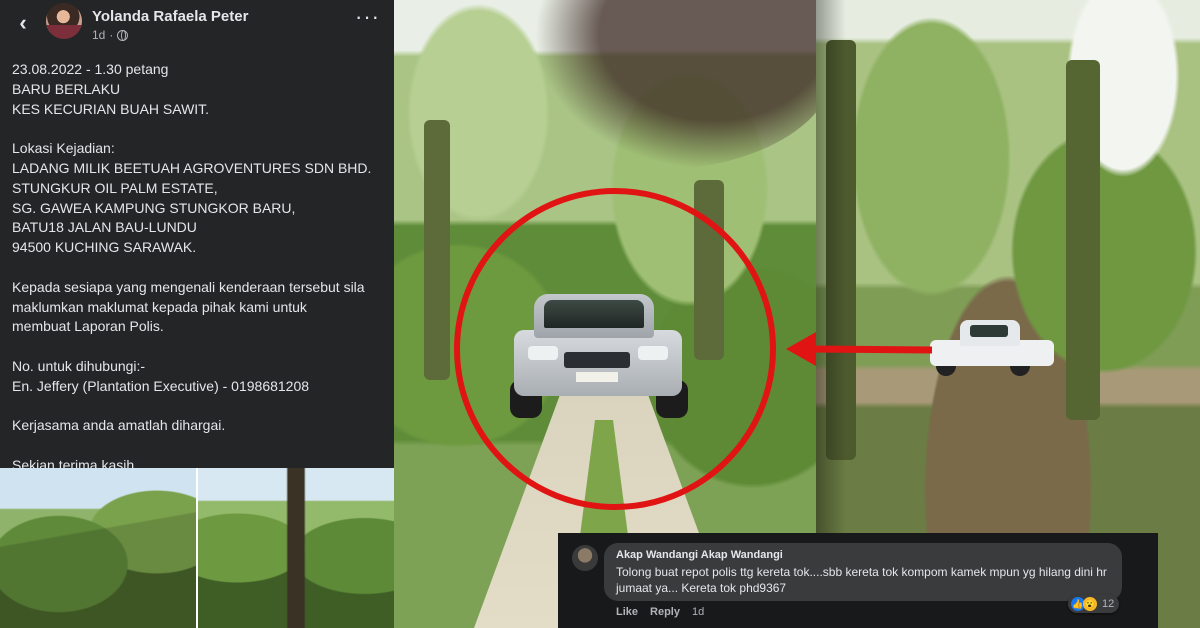  I want to click on post-header: ‹ Yolanda Rafaela Peter 1d · ···, so click(197, 23).